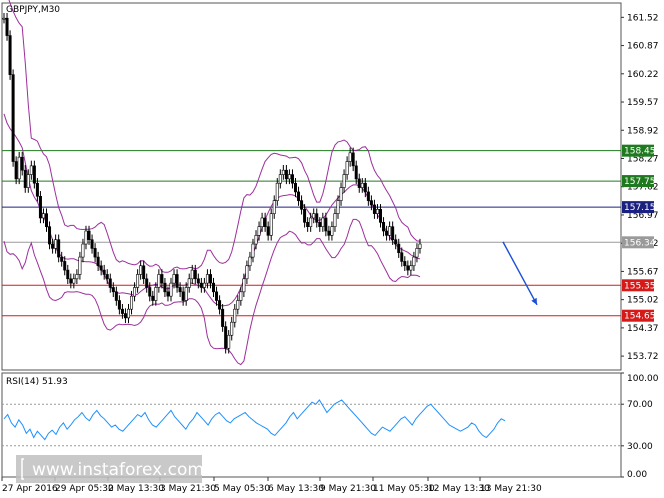  What do you see at coordinates (643, 47) in the screenshot?
I see `price-tick-label: 160.87` at bounding box center [643, 47].